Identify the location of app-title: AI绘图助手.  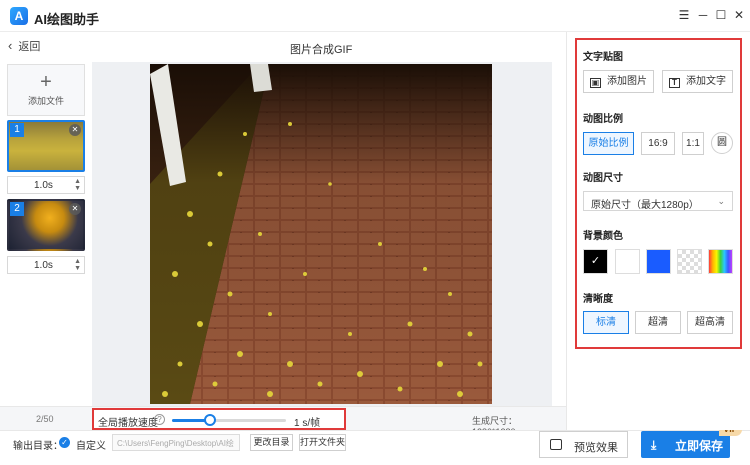
(67, 19).